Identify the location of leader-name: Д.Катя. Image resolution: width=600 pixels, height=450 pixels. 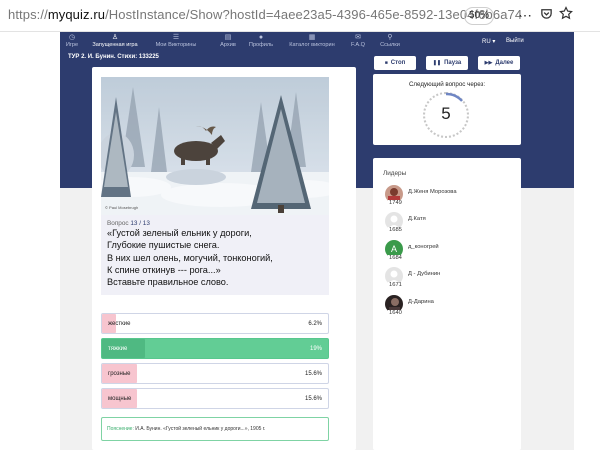
(417, 219).